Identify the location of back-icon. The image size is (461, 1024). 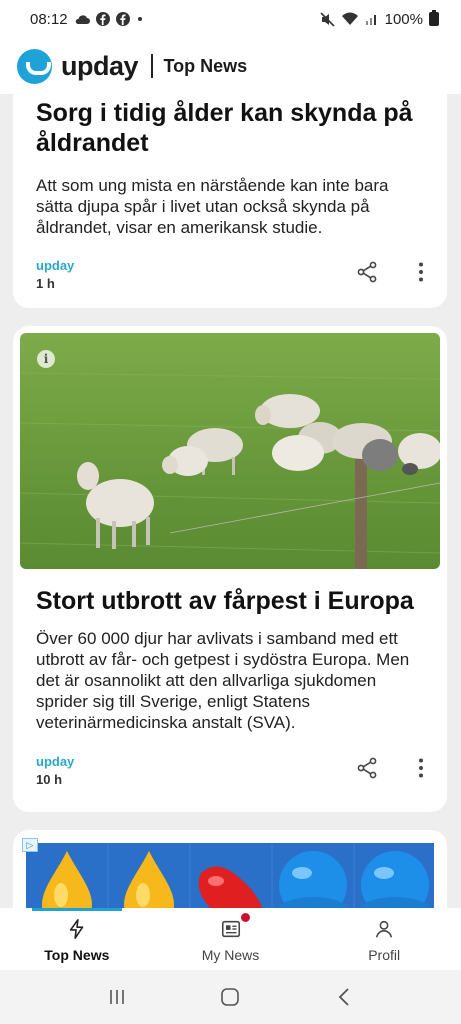
(343, 997).